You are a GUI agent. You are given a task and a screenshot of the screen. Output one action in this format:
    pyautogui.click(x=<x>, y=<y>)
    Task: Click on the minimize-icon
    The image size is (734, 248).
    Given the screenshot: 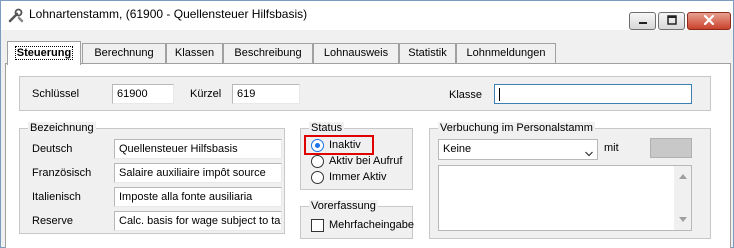 What is the action you would take?
    pyautogui.click(x=643, y=21)
    